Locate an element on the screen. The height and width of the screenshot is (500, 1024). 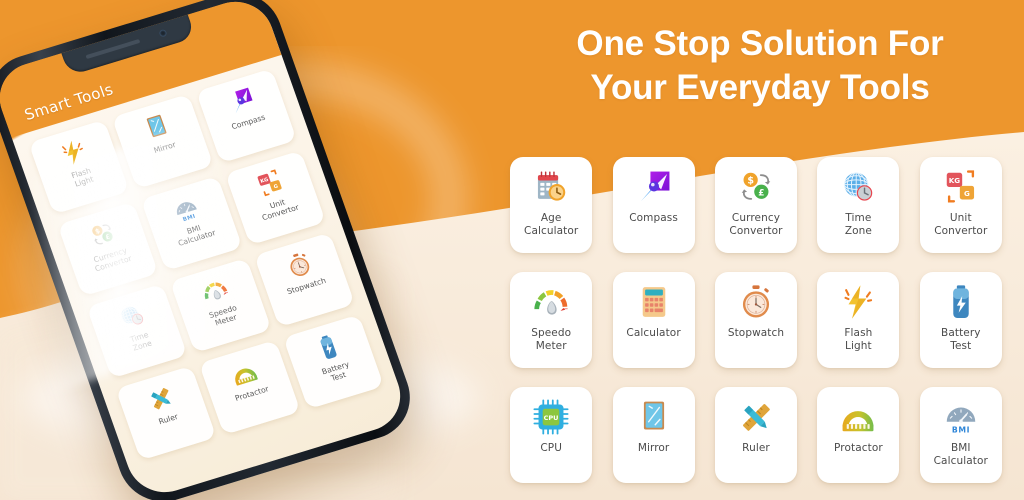
tool-card-ruler: Ruler is located at coordinates (755, 435).